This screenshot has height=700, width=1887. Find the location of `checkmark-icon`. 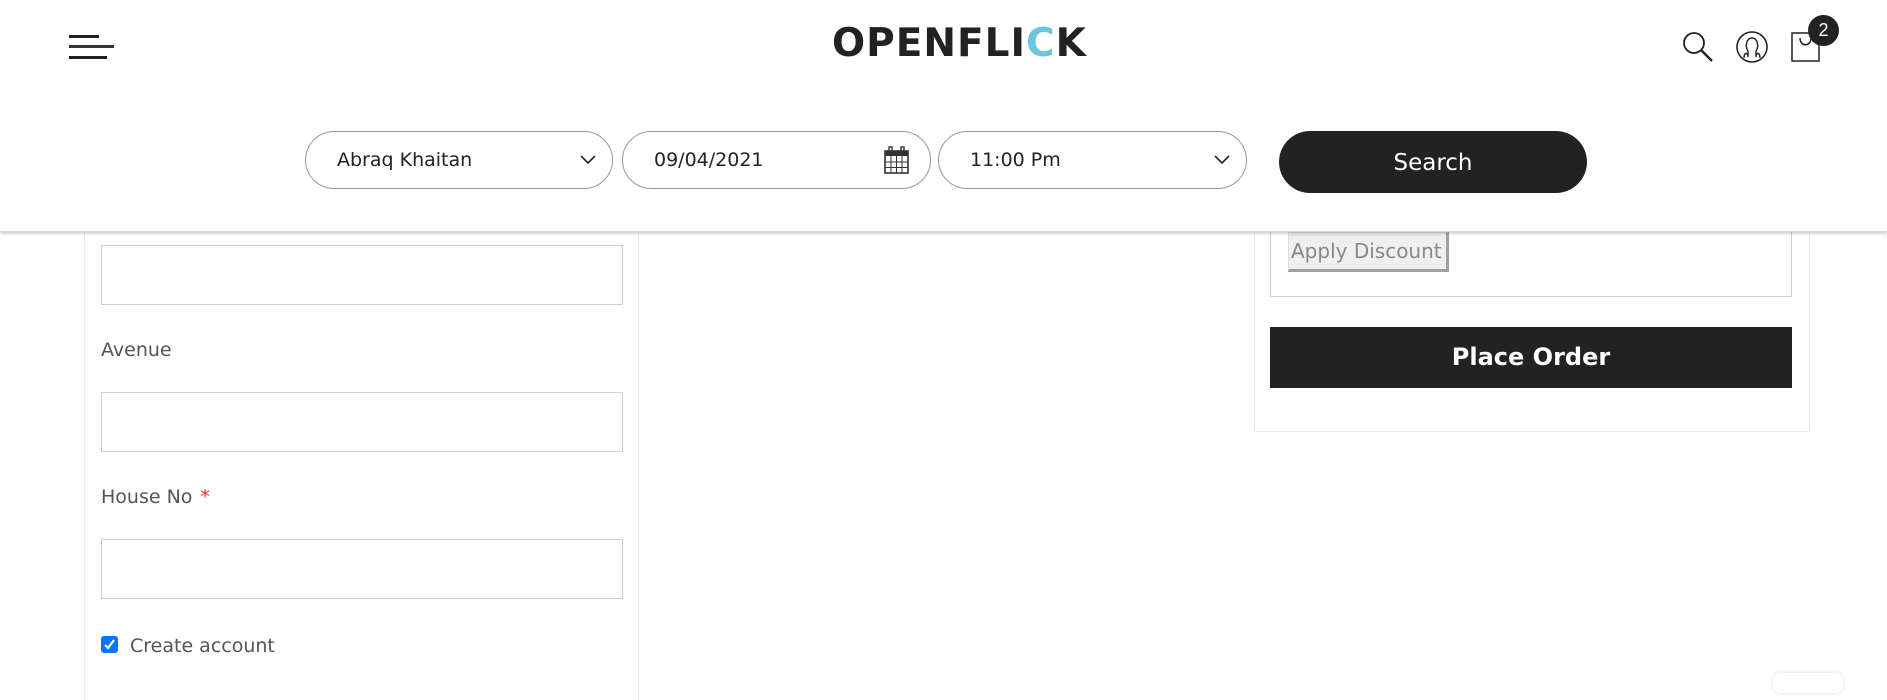

checkmark-icon is located at coordinates (109, 644).